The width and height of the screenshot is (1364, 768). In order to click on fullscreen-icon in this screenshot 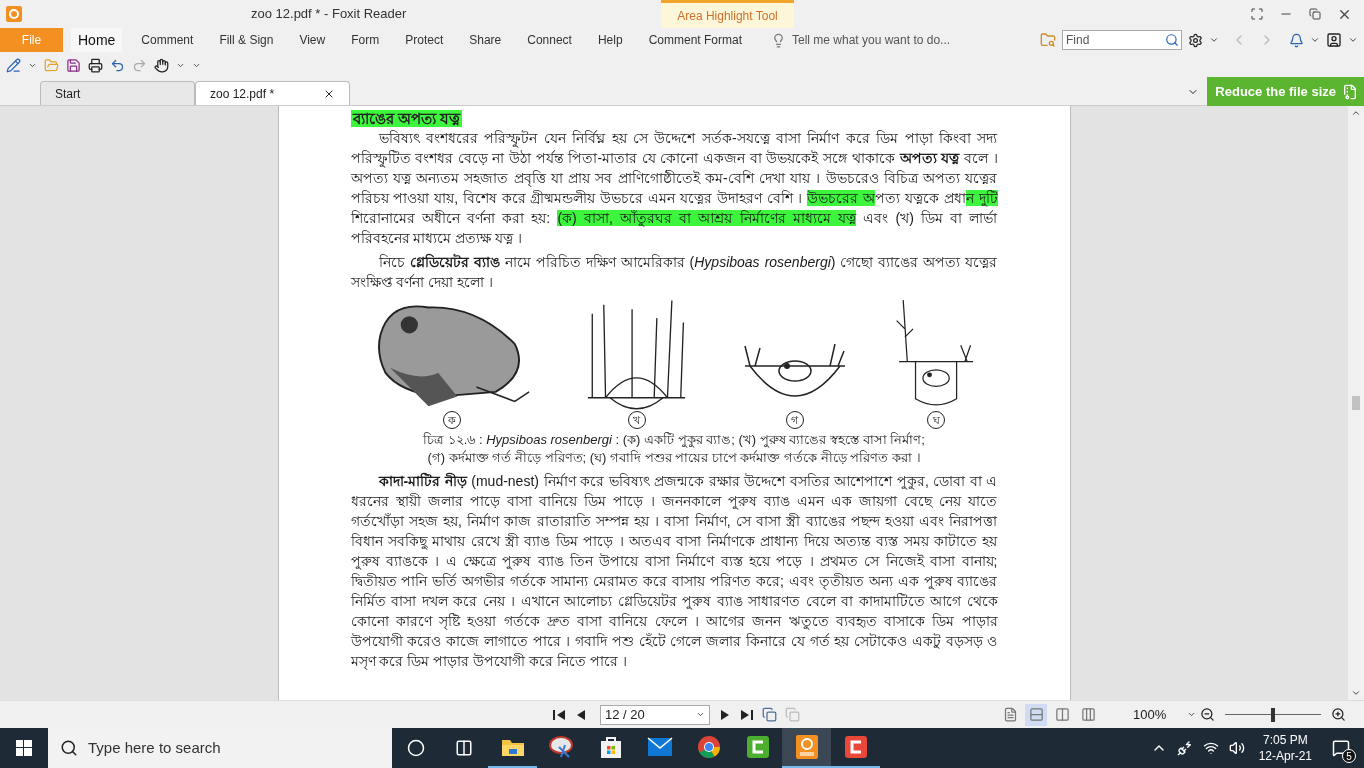, I will do `click(1257, 14)`.